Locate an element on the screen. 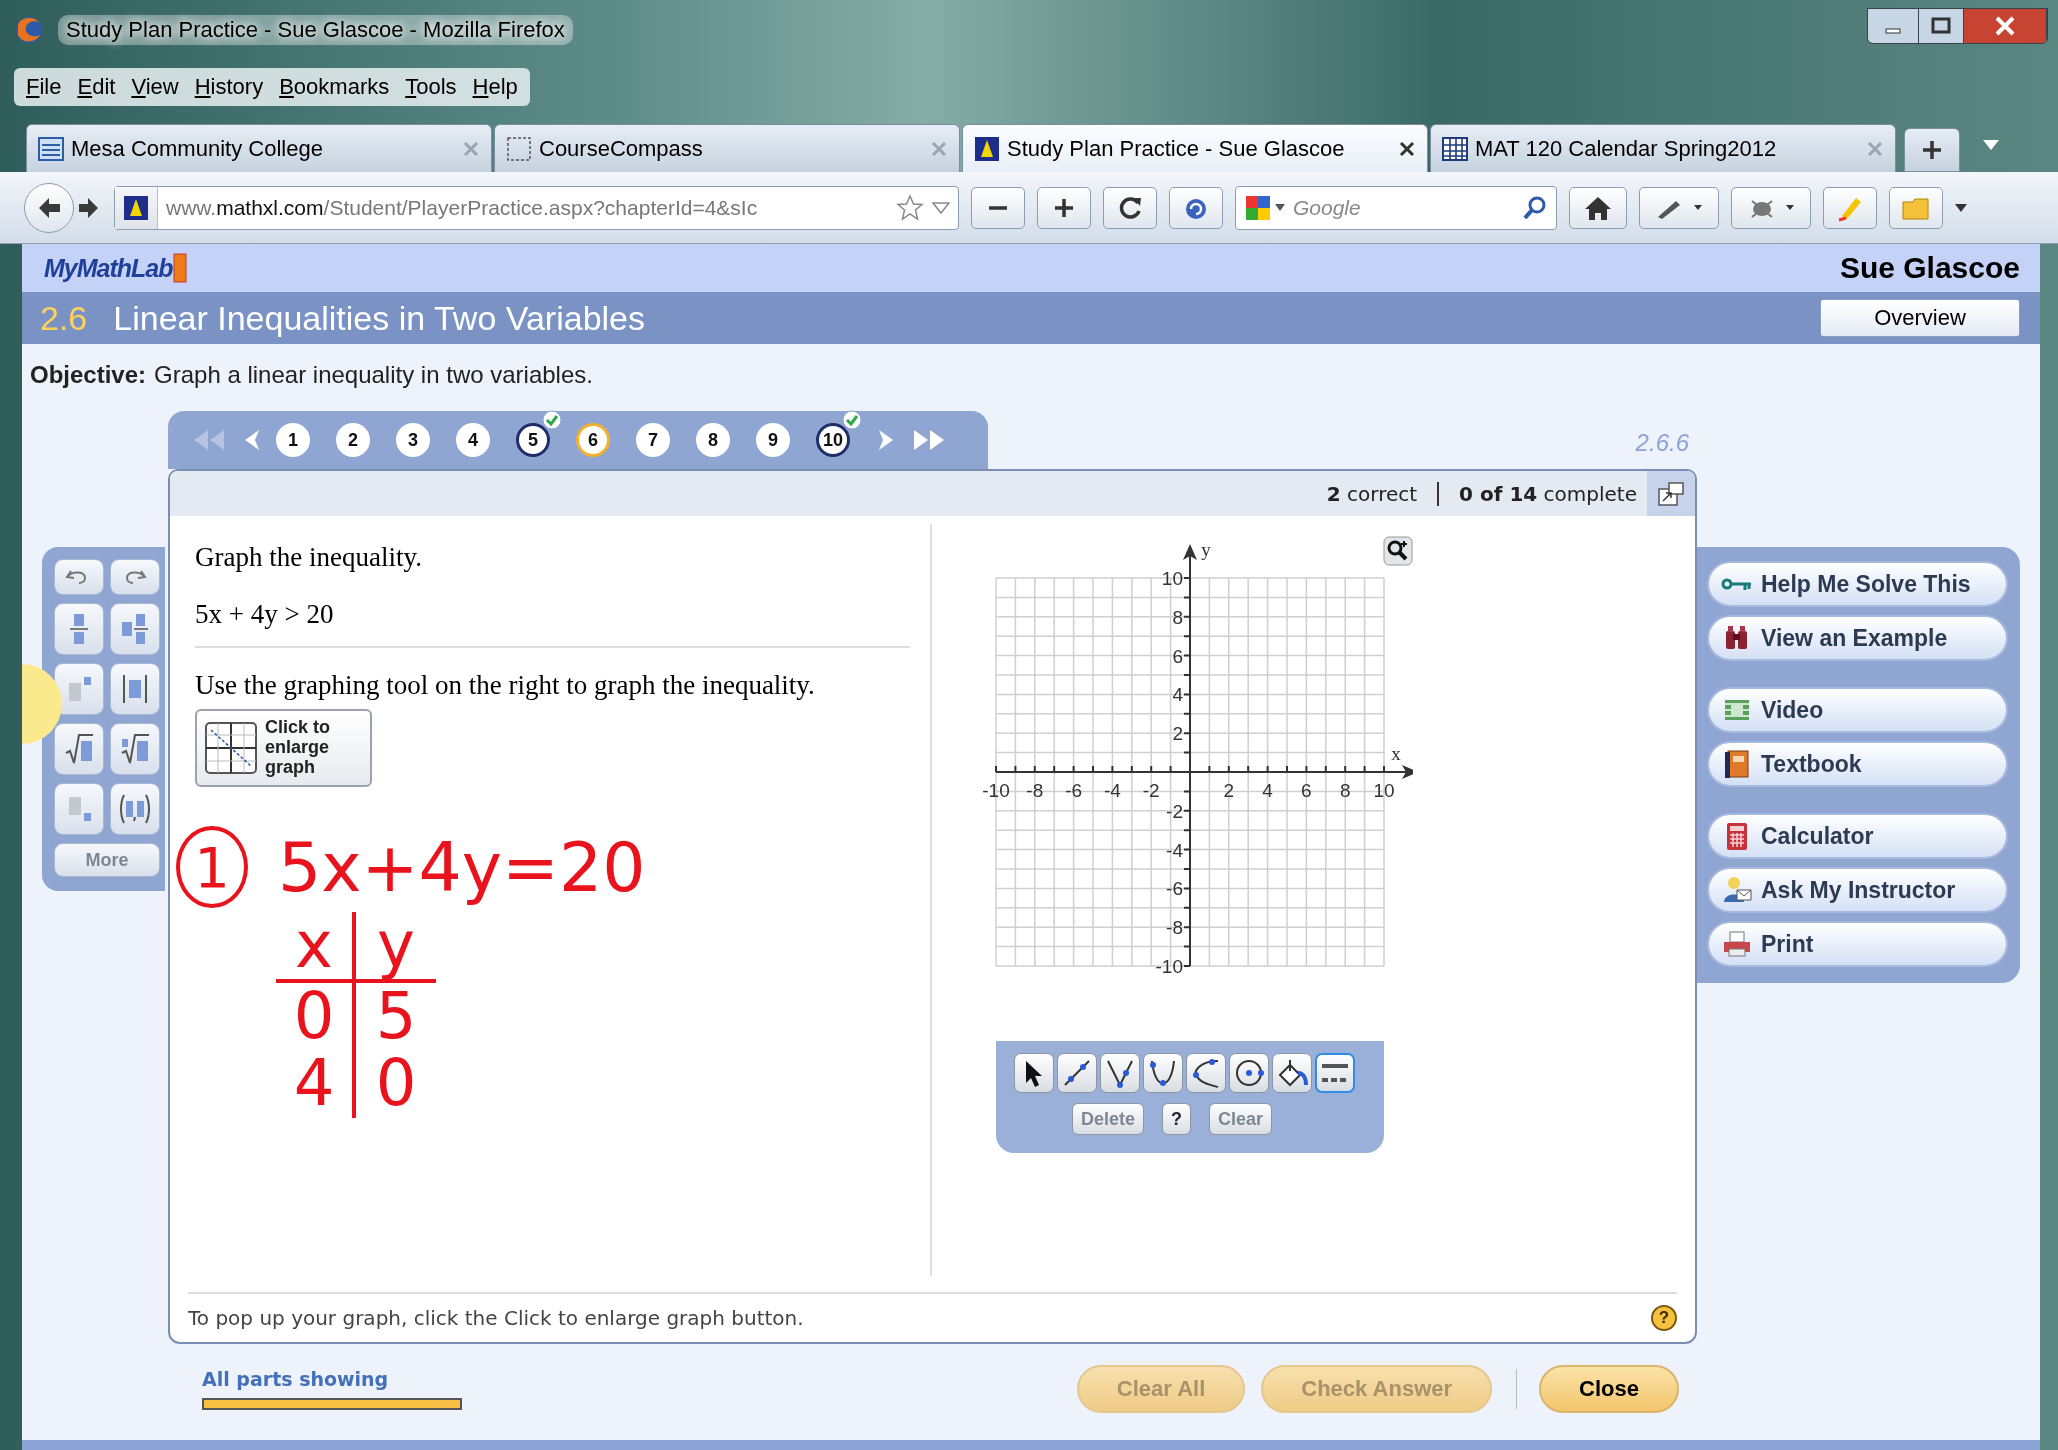 This screenshot has height=1450, width=2058. paint-bucket-icon is located at coordinates (1292, 1073).